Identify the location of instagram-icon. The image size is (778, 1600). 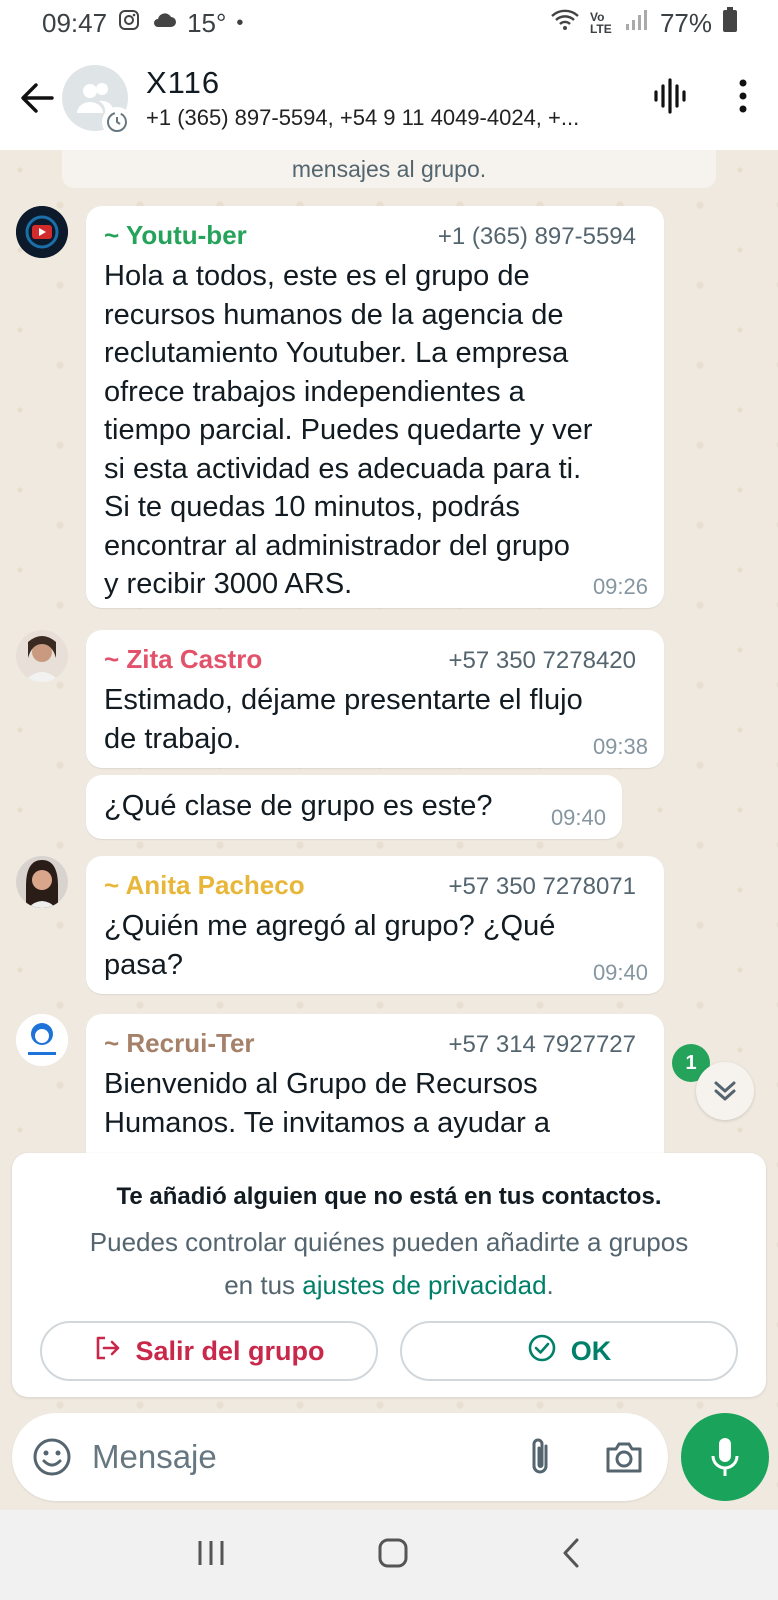
(129, 23).